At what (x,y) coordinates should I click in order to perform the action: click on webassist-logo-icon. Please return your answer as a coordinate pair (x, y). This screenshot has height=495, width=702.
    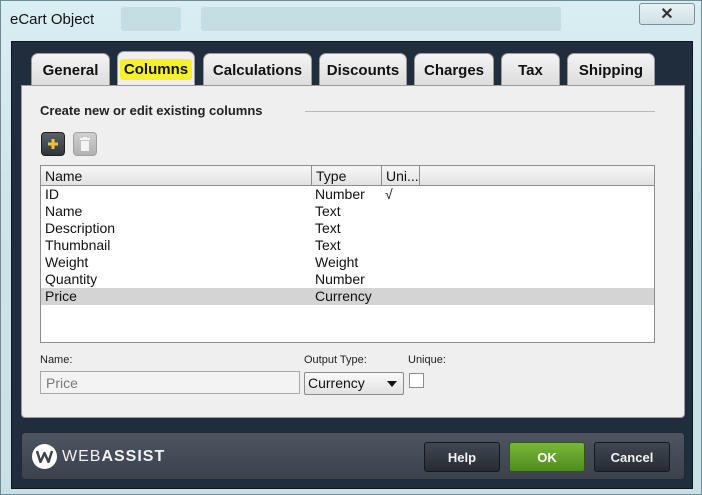
    Looking at the image, I should click on (44, 456).